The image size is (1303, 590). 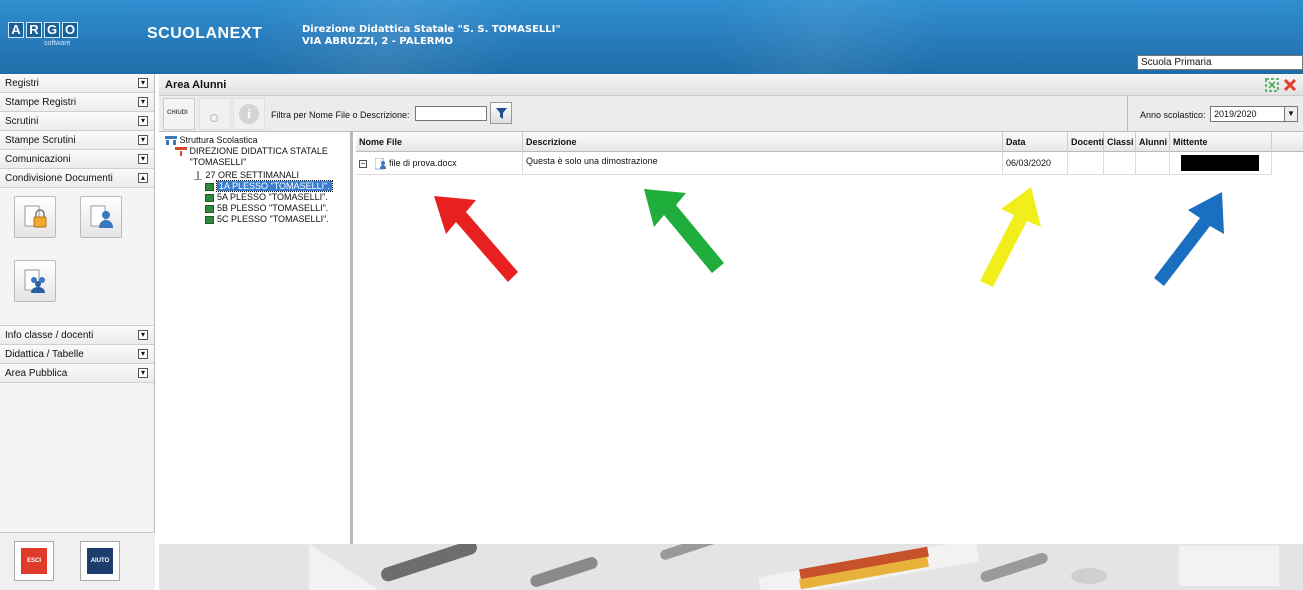 What do you see at coordinates (380, 163) in the screenshot?
I see `user-file-icon` at bounding box center [380, 163].